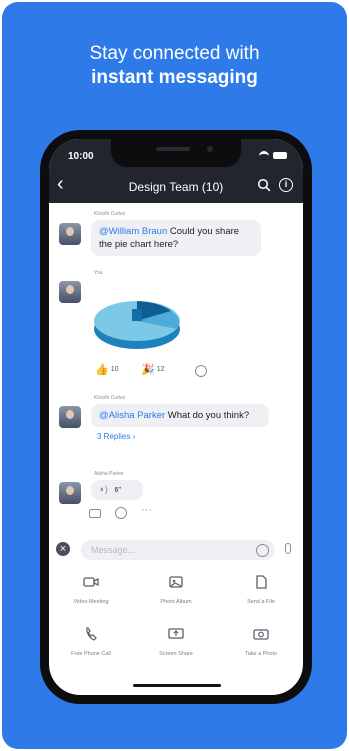 Image resolution: width=349 pixels, height=751 pixels. I want to click on message-bubble: @Alisha Parker What do you think?, so click(180, 415).